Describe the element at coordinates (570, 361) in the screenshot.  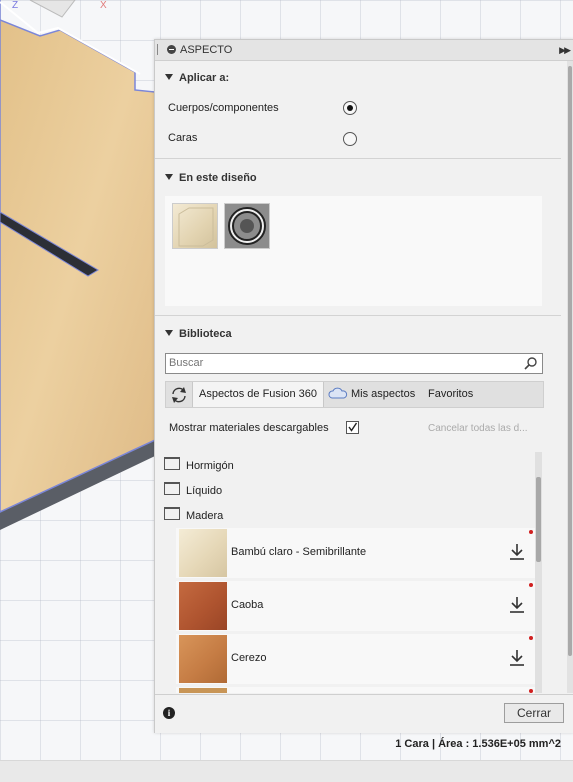
I see `panel-scroll-thumb` at that location.